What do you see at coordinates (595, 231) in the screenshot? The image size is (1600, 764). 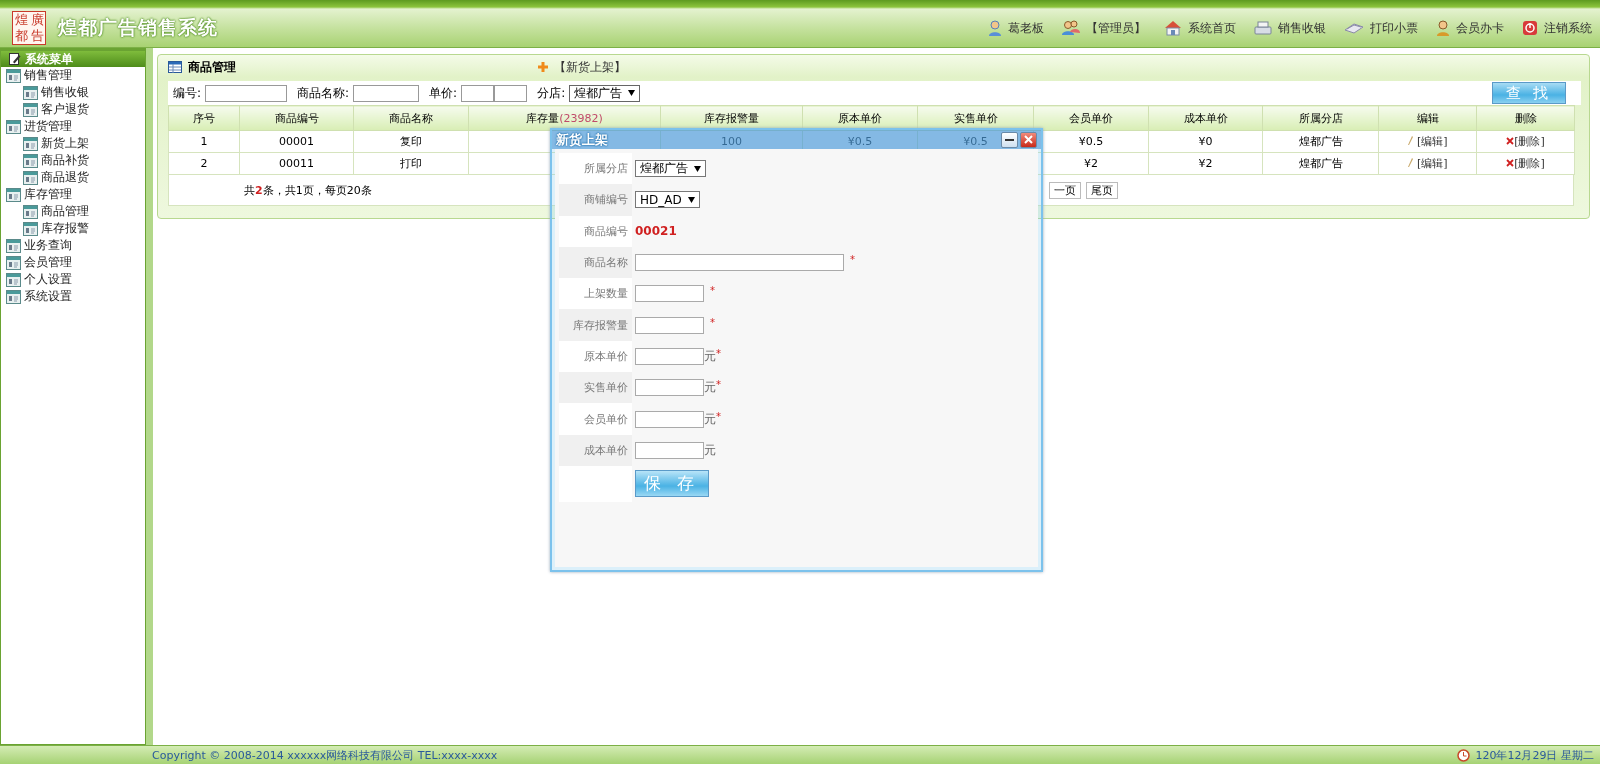 I see `field-label: 商品编号` at bounding box center [595, 231].